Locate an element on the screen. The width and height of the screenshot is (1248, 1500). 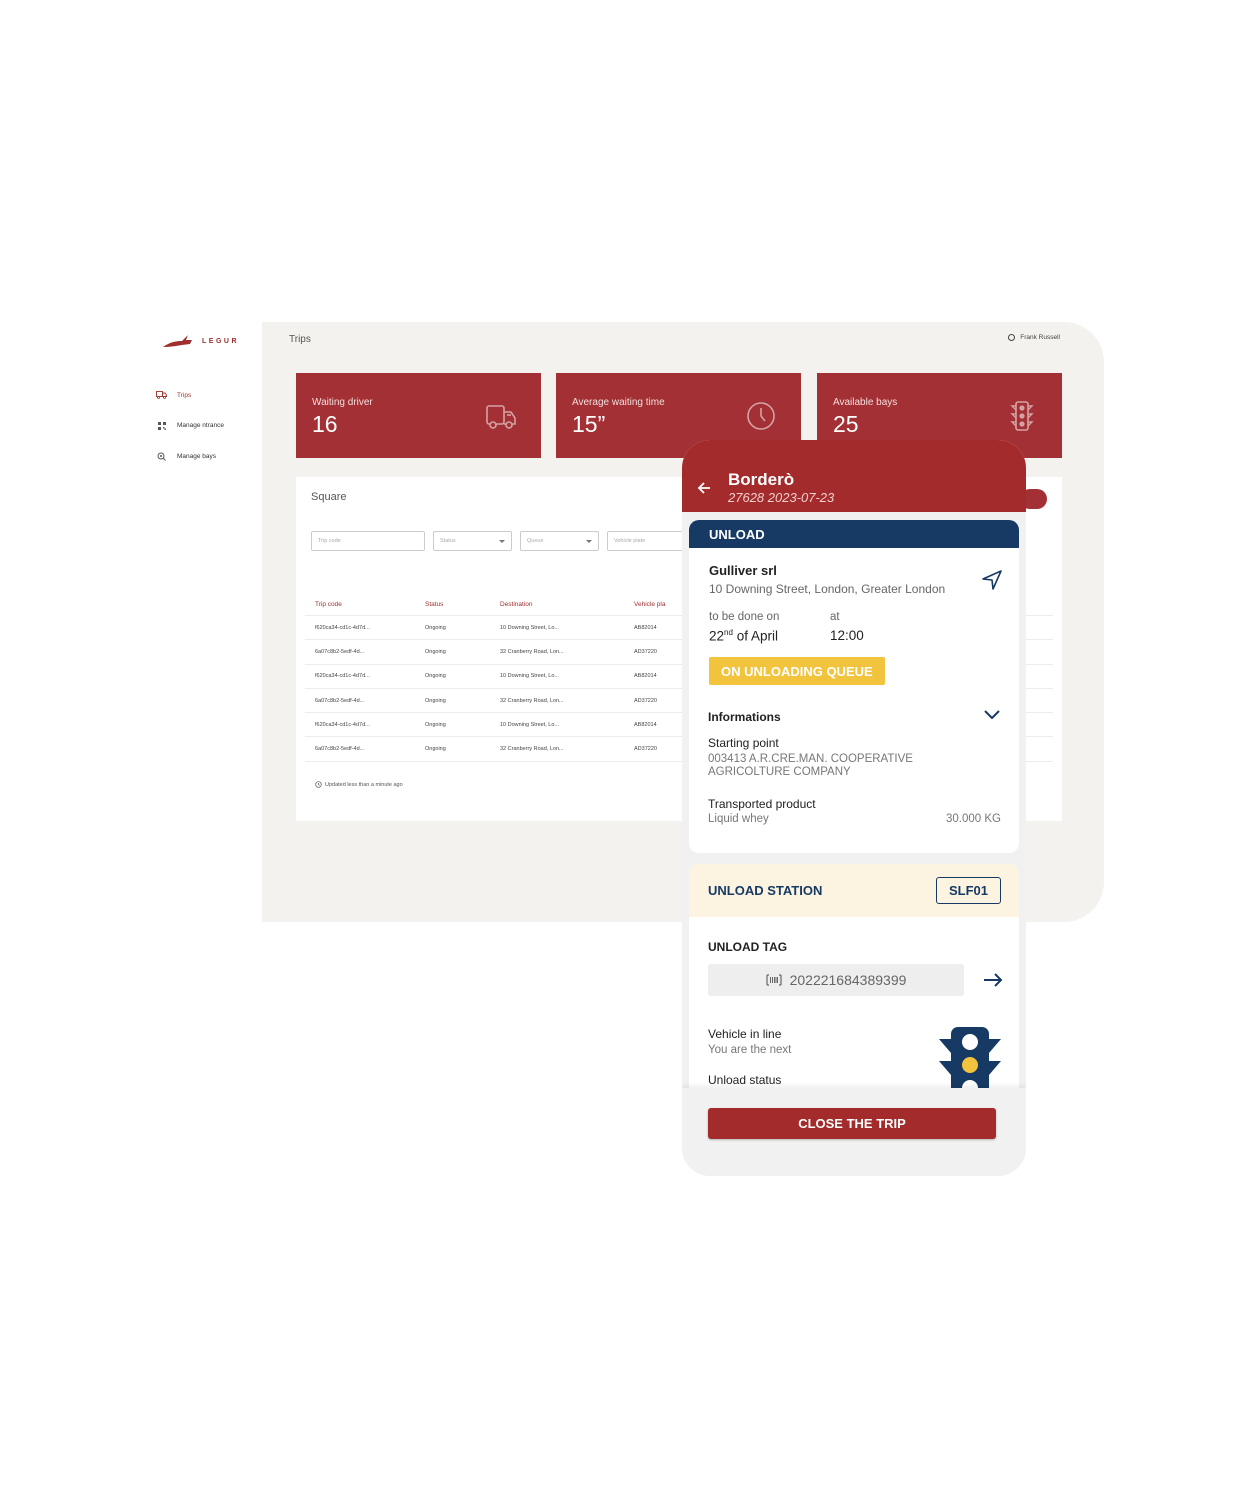
clock-icon is located at coordinates (761, 416).